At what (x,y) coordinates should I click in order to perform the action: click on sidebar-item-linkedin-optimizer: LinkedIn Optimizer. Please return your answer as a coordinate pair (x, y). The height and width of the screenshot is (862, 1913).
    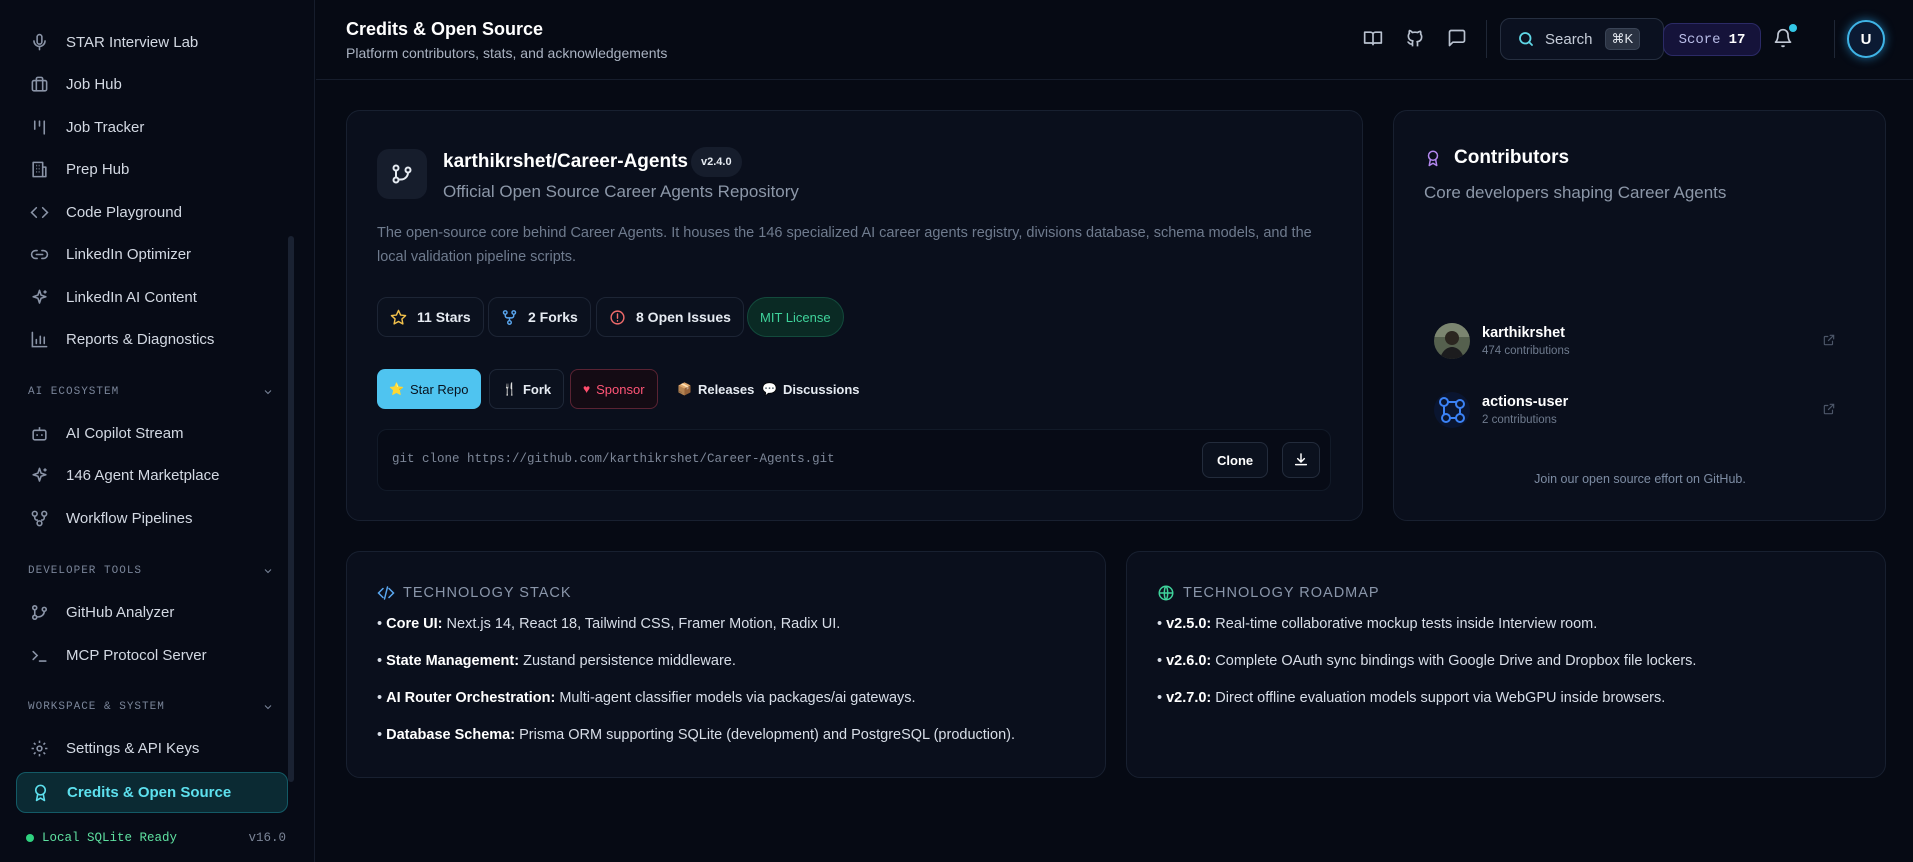
    Looking at the image, I should click on (152, 254).